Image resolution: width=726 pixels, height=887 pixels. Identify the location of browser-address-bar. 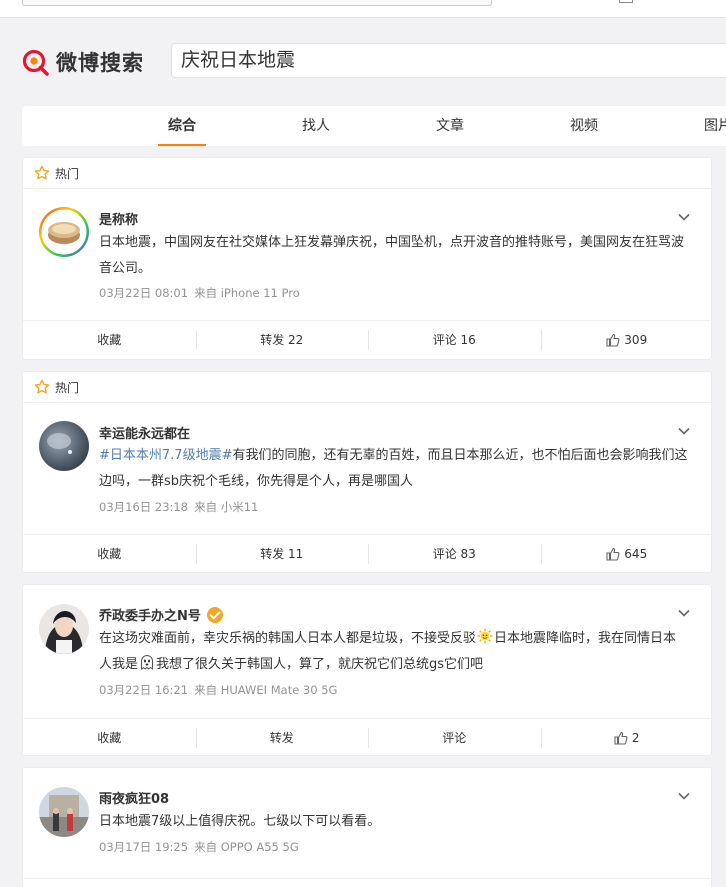
(257, 3).